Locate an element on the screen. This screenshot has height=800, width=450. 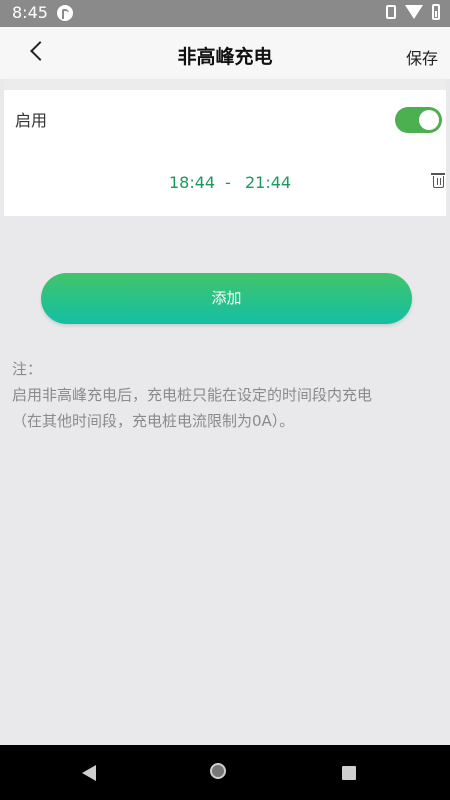
note-line-1: 启用非高峰充电后，充电桩只能在设定的时间段内充电 is located at coordinates (192, 395).